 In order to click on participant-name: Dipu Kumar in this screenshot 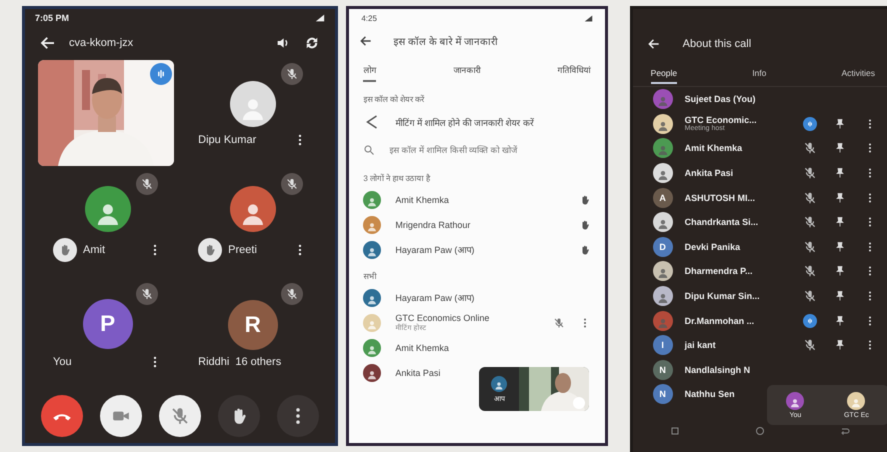, I will do `click(227, 140)`.